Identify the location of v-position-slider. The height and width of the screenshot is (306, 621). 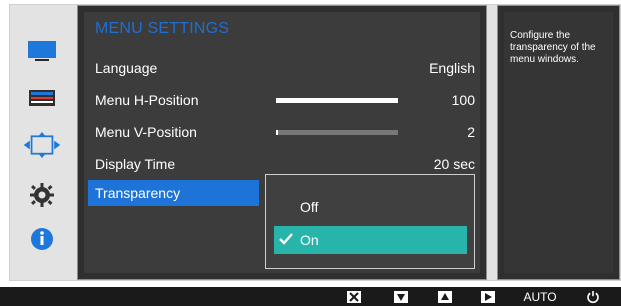
(337, 132).